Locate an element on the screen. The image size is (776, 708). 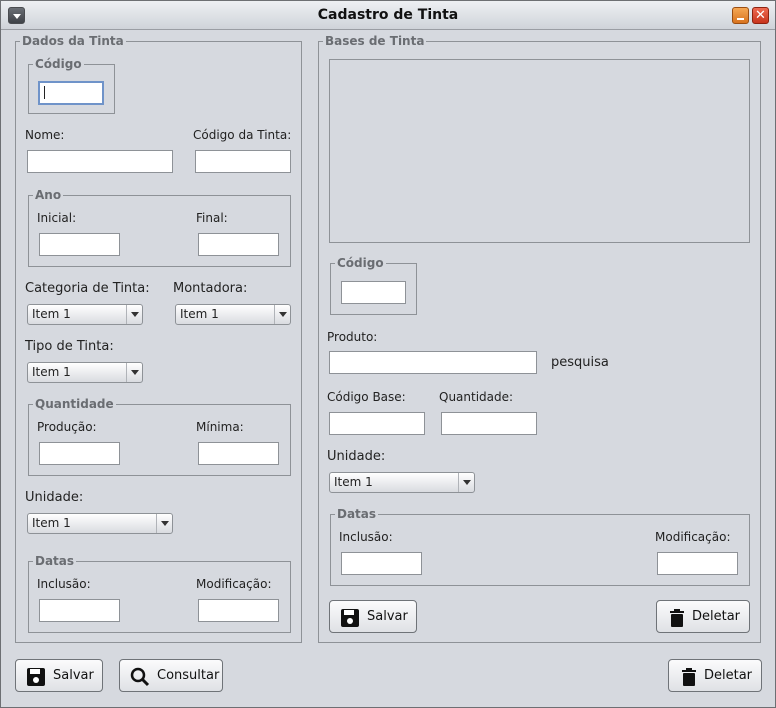
base-deletar-button: Deletar is located at coordinates (703, 616).